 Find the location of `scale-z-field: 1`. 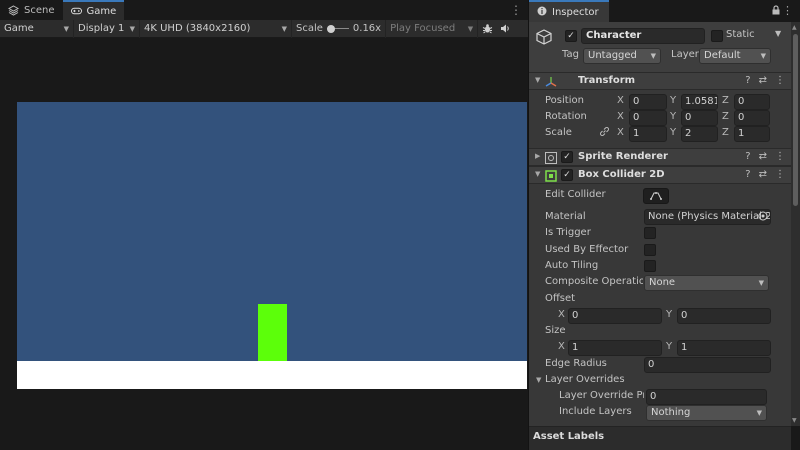

scale-z-field: 1 is located at coordinates (752, 134).